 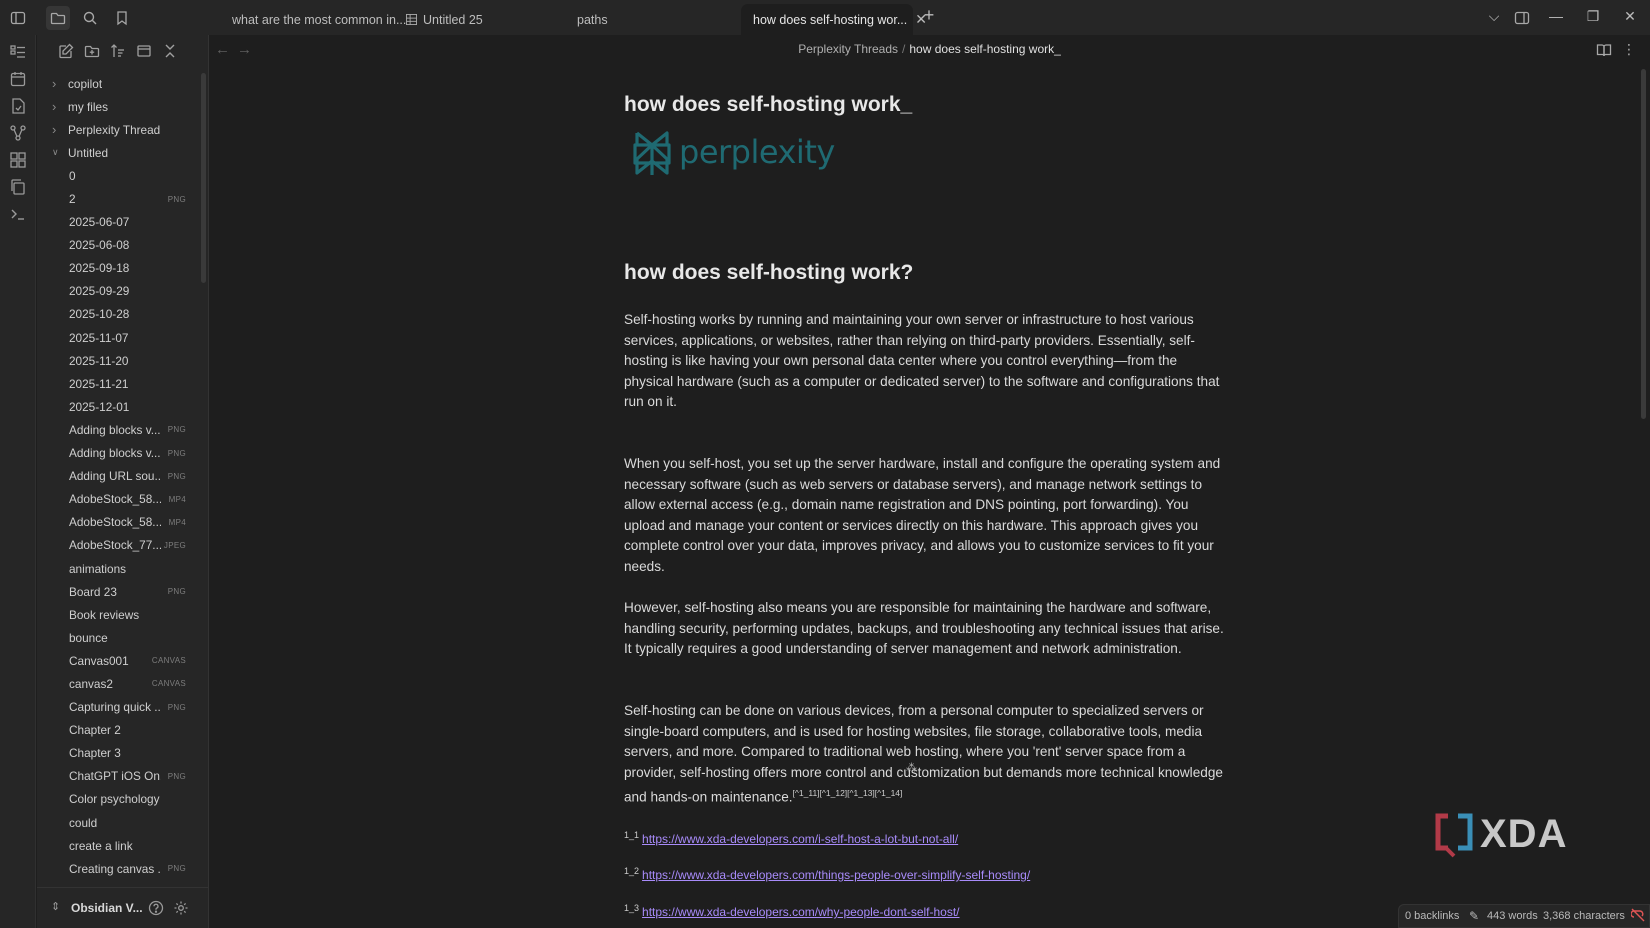 I want to click on restore-icon: ❐, so click(x=1593, y=16).